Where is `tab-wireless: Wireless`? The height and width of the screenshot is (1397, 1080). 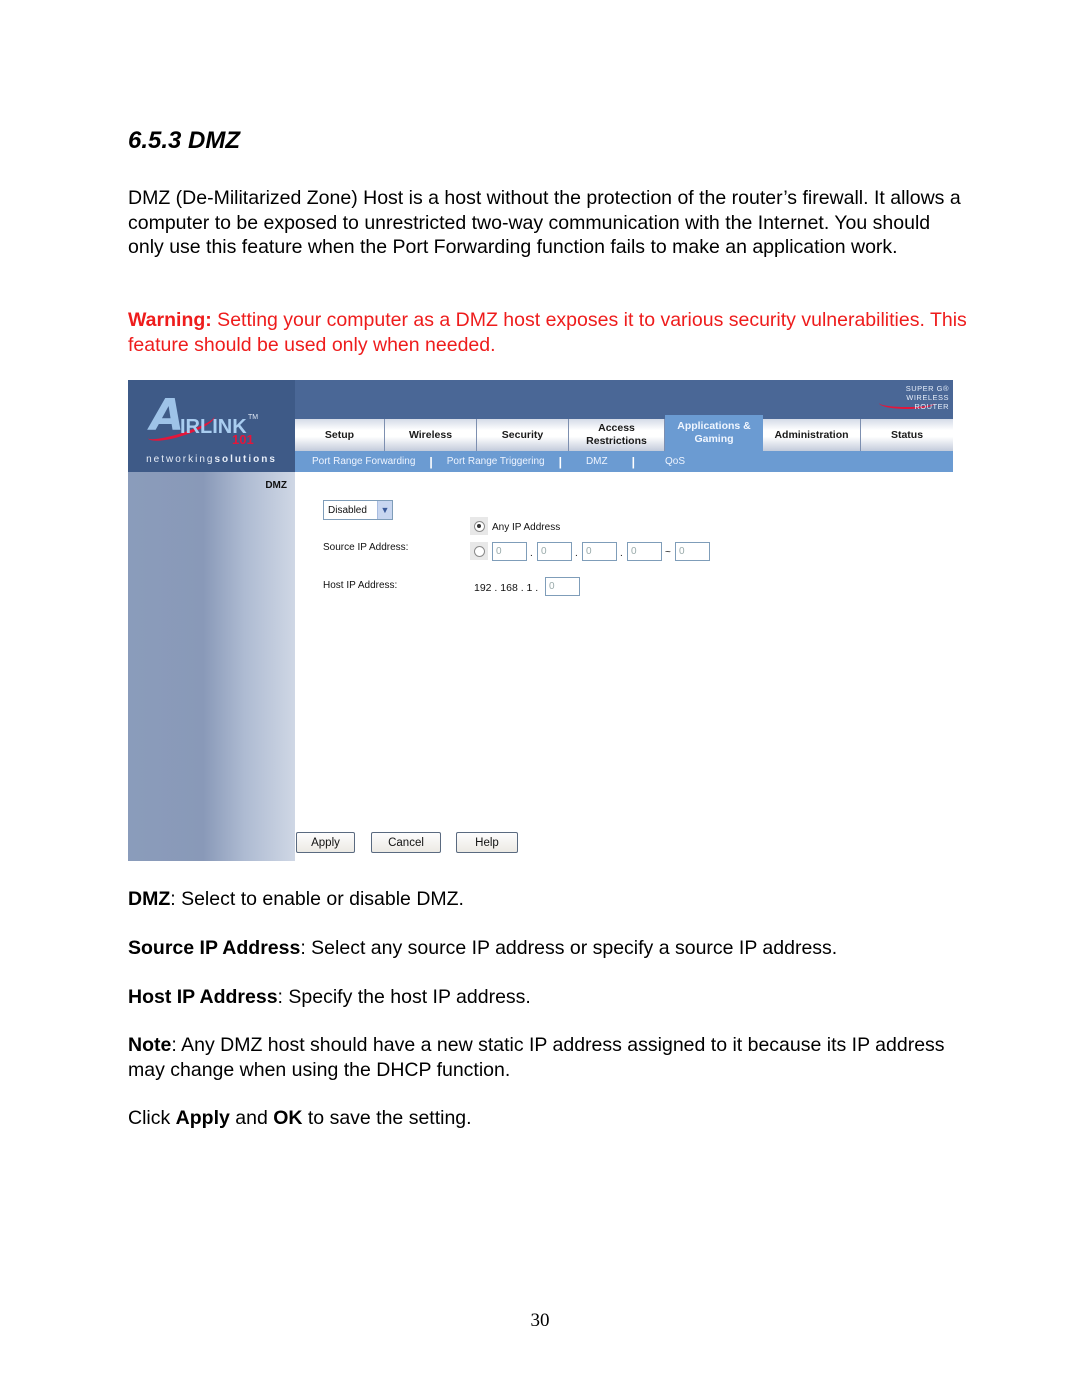 tab-wireless: Wireless is located at coordinates (431, 435).